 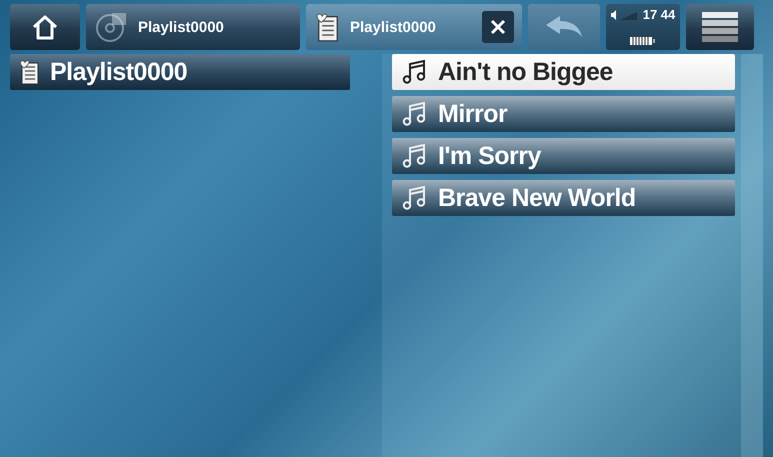 I want to click on back-arrow-icon, so click(x=564, y=27).